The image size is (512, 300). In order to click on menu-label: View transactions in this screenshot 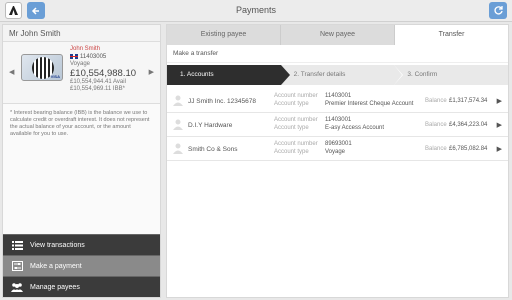, I will do `click(57, 245)`.